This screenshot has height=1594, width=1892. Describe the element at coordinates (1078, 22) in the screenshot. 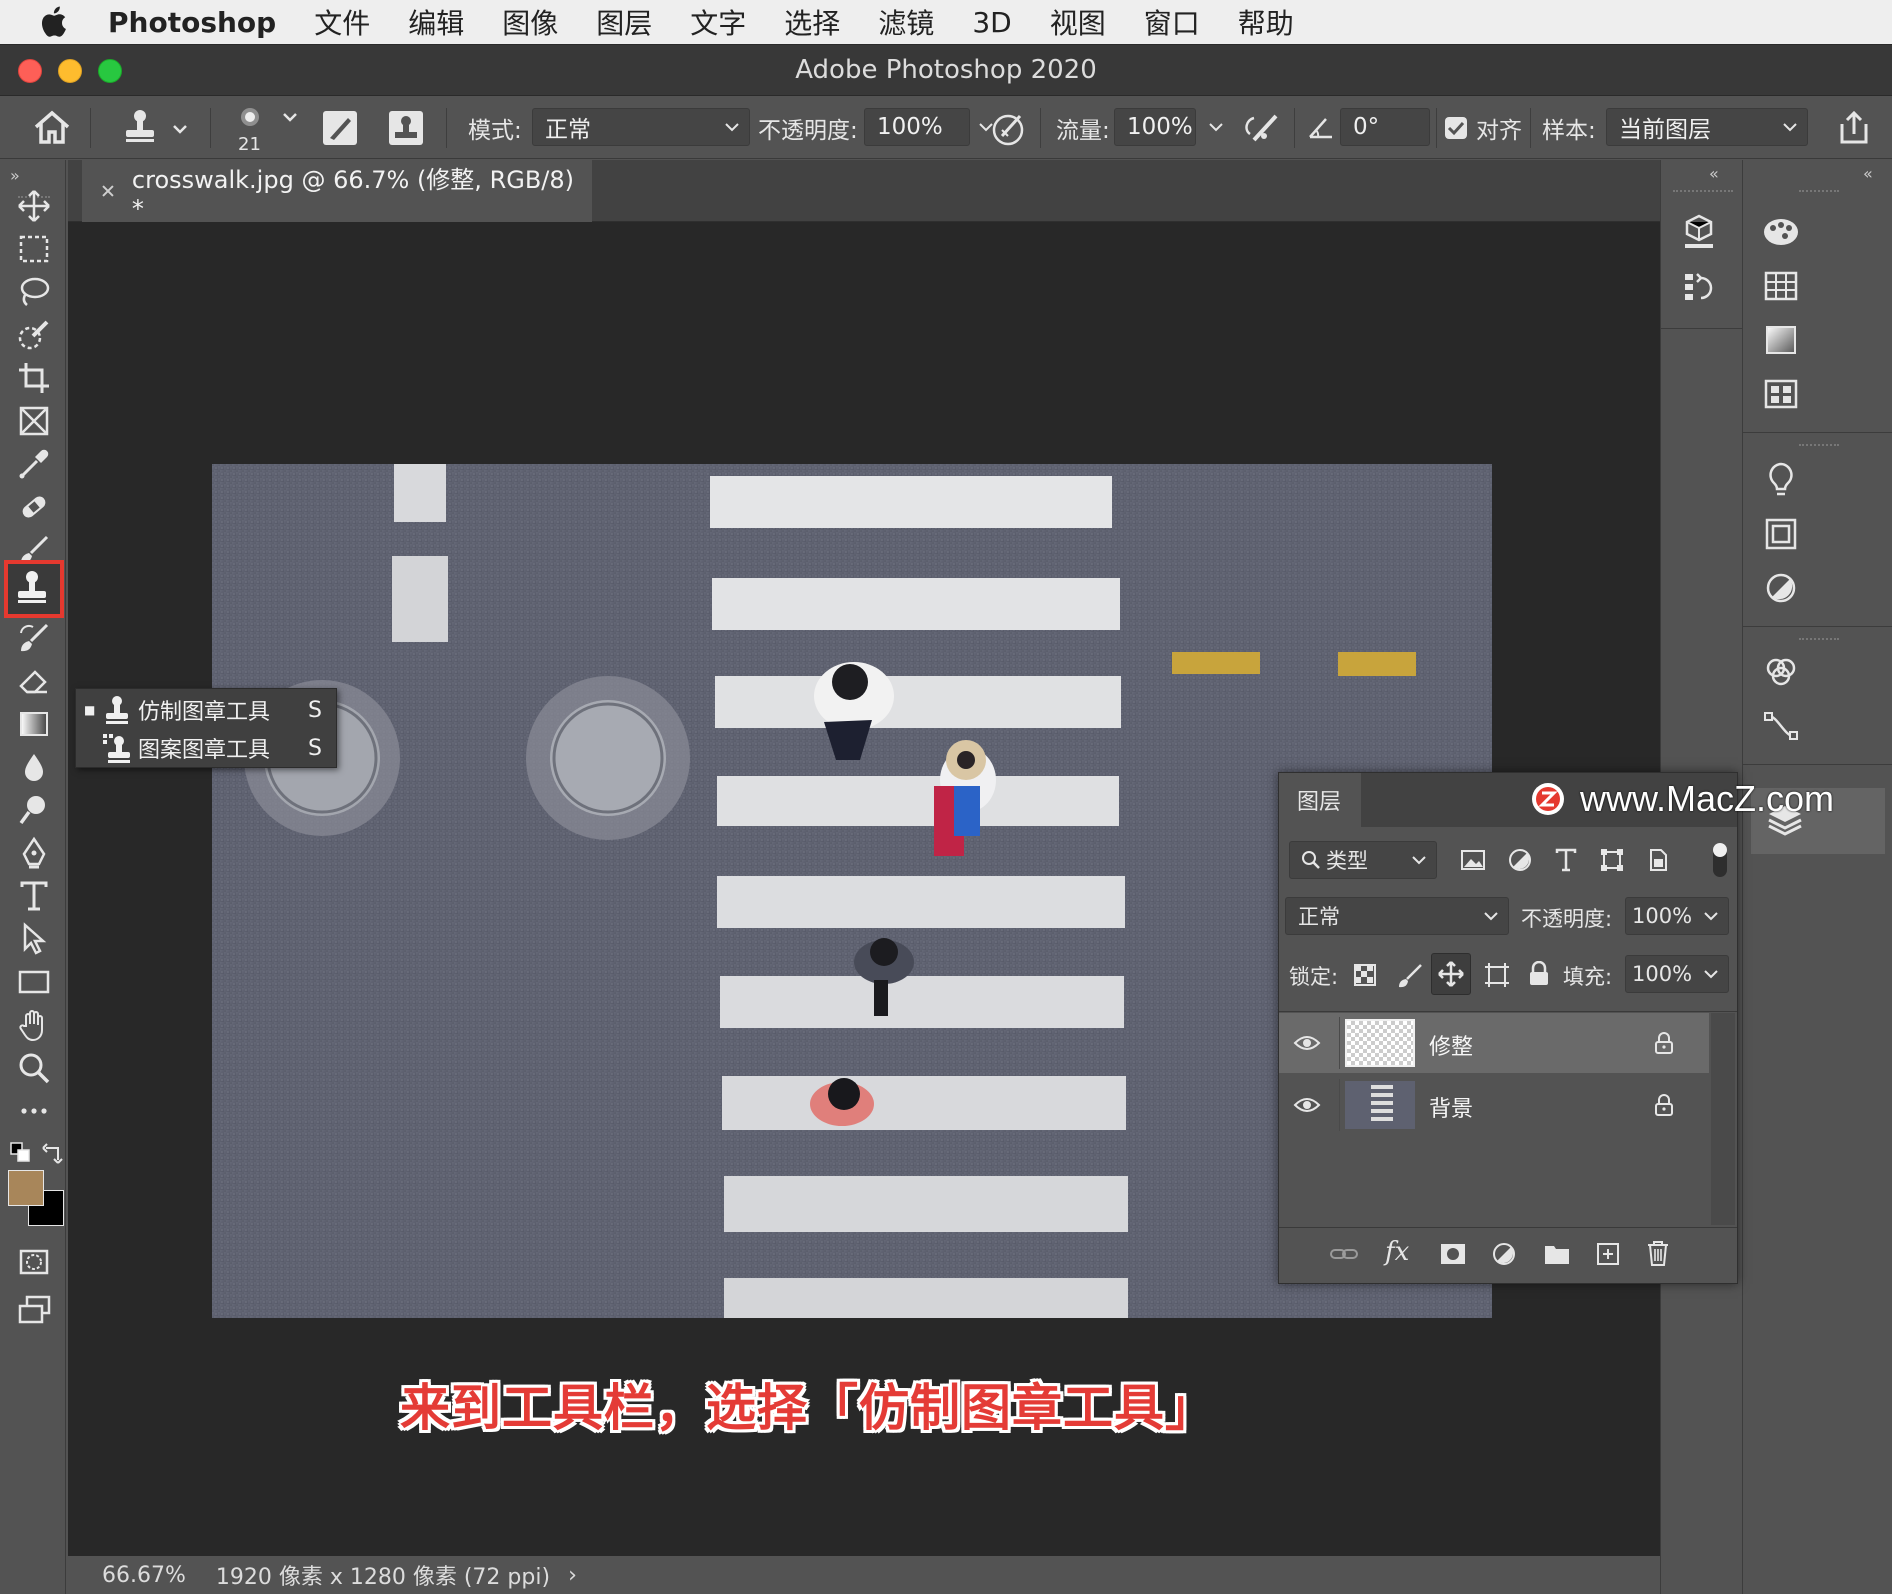

I see `menu-view: 视图` at that location.